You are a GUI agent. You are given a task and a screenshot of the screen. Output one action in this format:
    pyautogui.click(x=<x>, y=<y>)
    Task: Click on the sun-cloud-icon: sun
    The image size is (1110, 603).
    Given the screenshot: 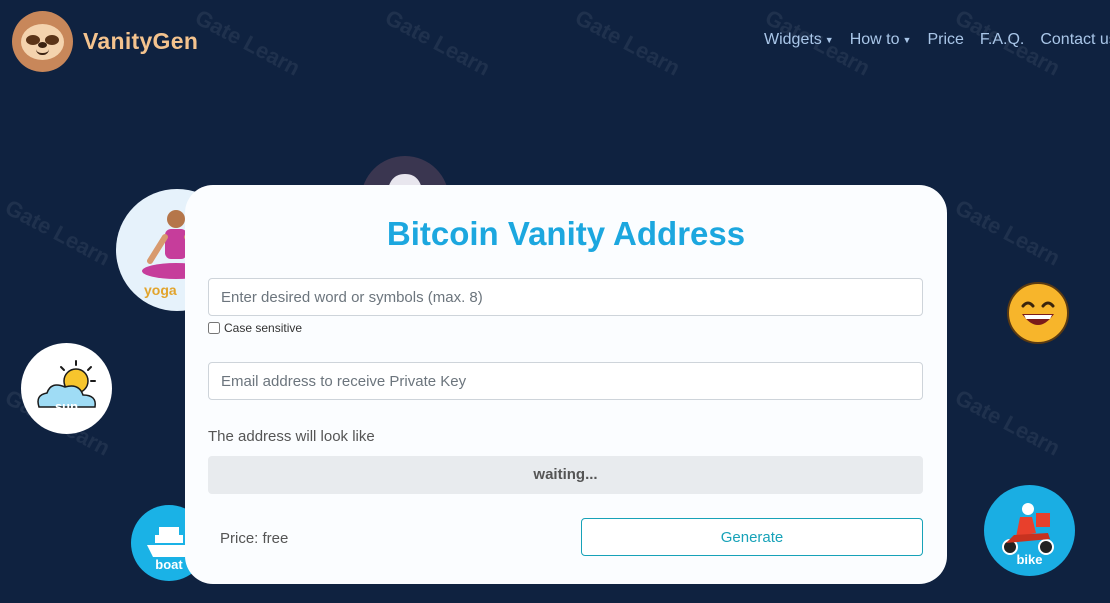 What is the action you would take?
    pyautogui.click(x=66, y=388)
    